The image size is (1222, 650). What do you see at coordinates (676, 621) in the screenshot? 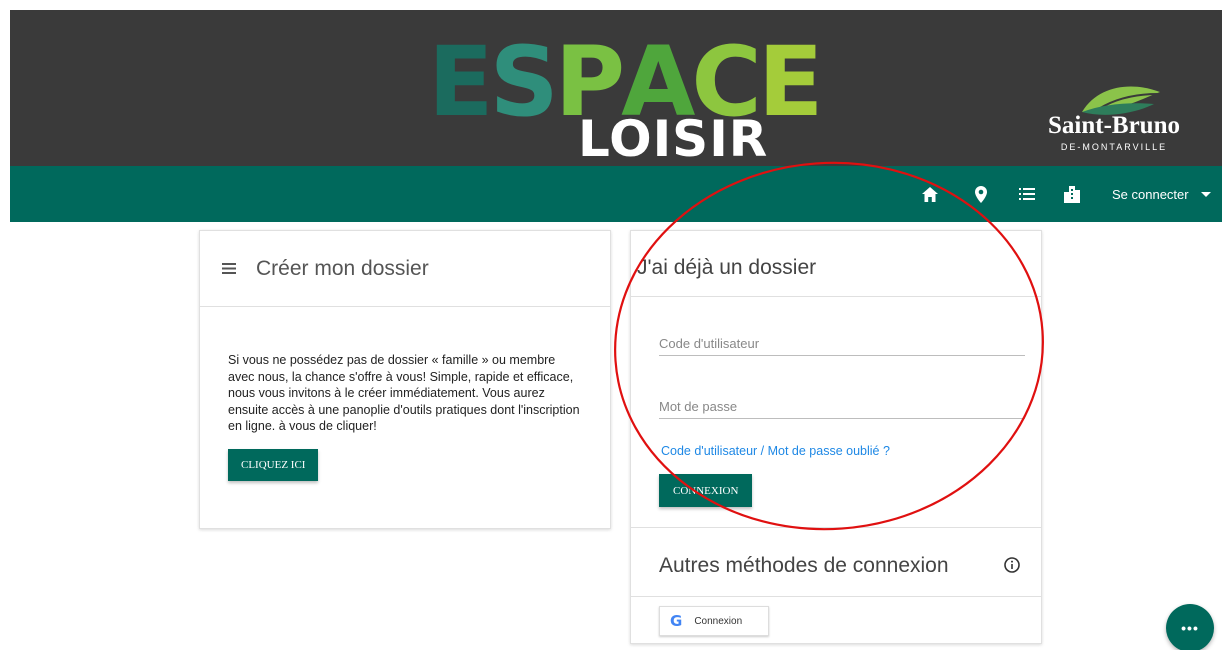
I see `google-icon: G` at bounding box center [676, 621].